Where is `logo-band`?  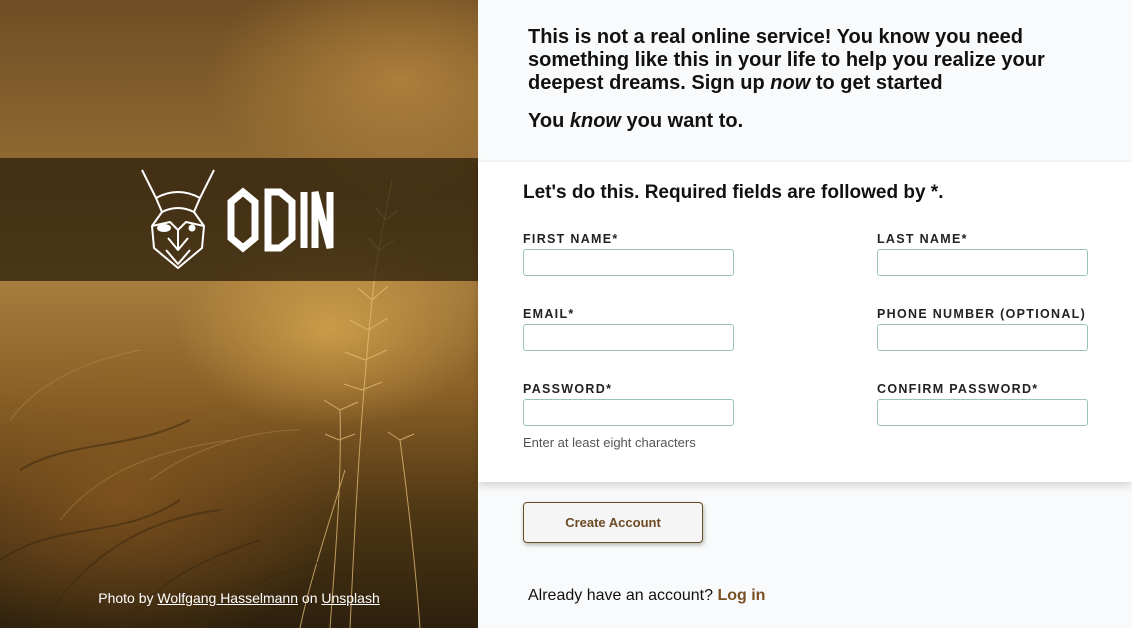
logo-band is located at coordinates (239, 219).